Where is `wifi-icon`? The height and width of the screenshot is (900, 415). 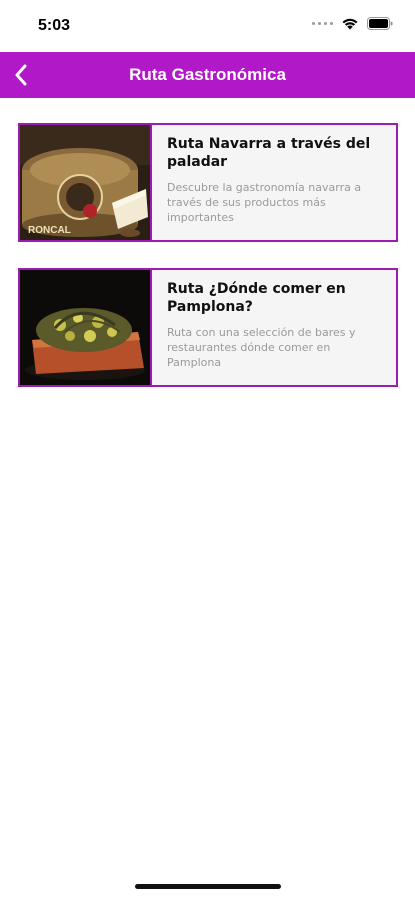 wifi-icon is located at coordinates (350, 24).